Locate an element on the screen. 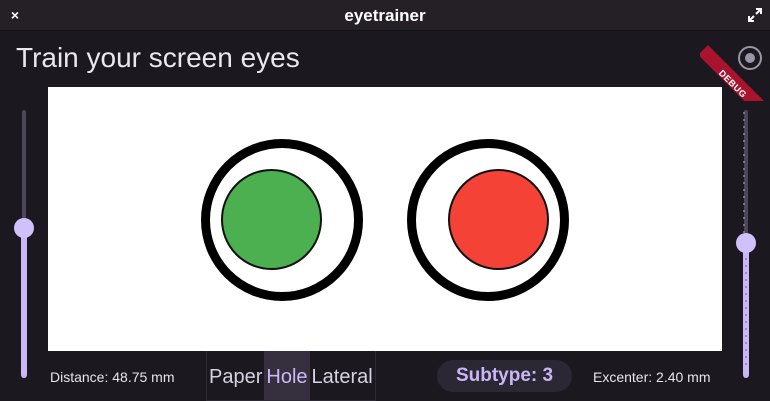 This screenshot has width=770, height=401. page-title: Train your screen eyes is located at coordinates (158, 57).